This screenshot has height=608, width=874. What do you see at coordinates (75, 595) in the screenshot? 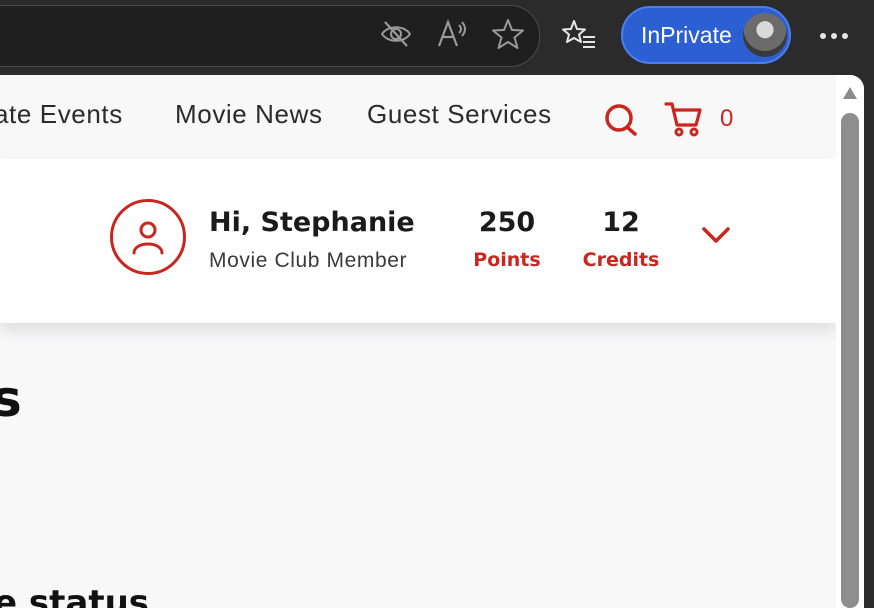
I see `section-heading-fragment: e status` at bounding box center [75, 595].